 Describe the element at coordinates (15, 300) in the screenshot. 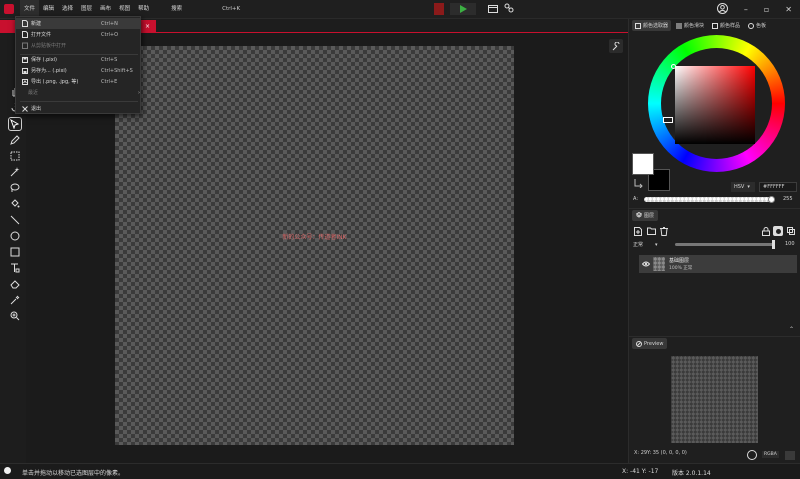

I see `color-picker-tool` at that location.